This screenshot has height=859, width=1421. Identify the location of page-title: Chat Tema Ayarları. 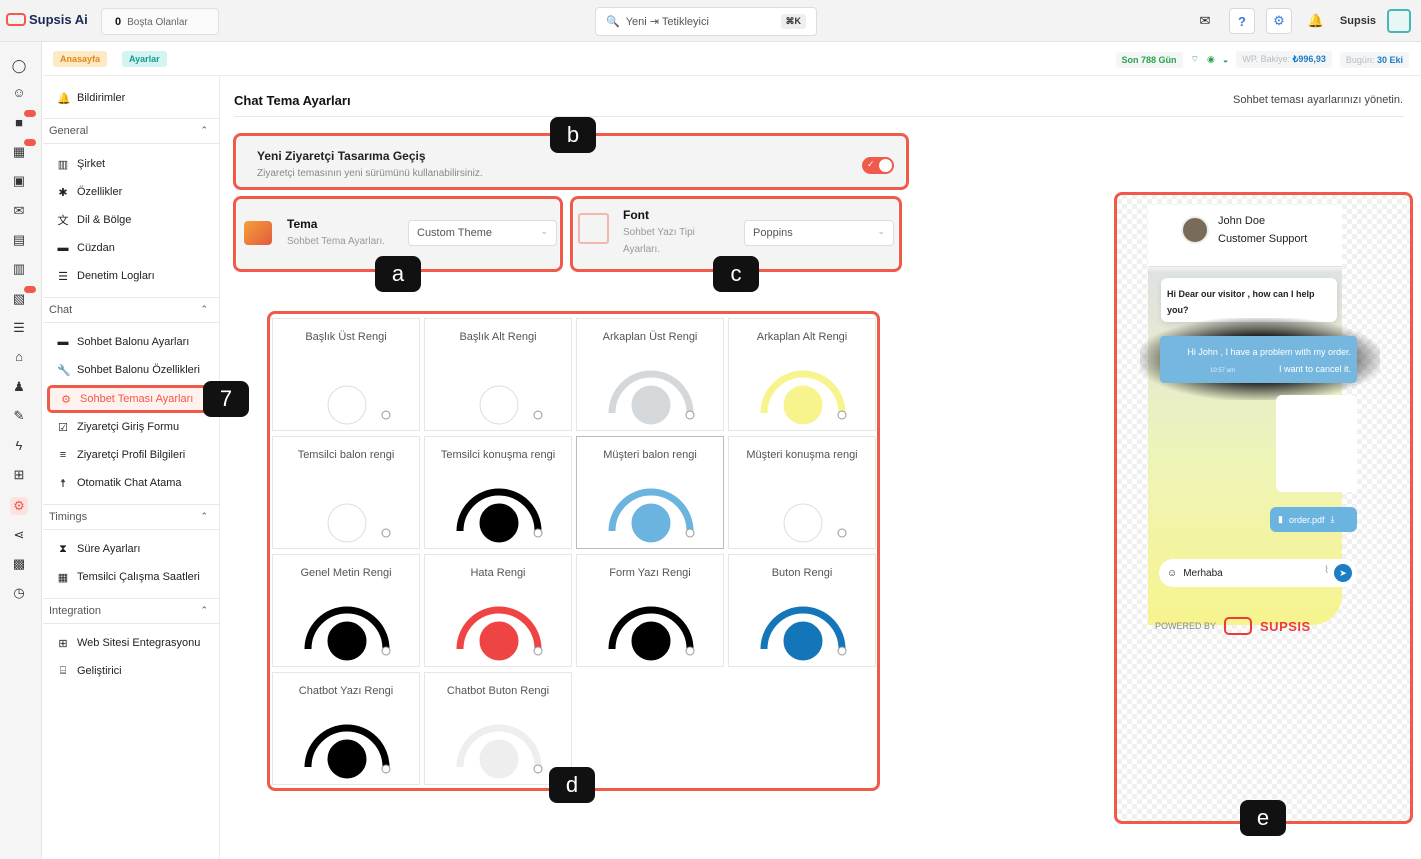
(292, 100).